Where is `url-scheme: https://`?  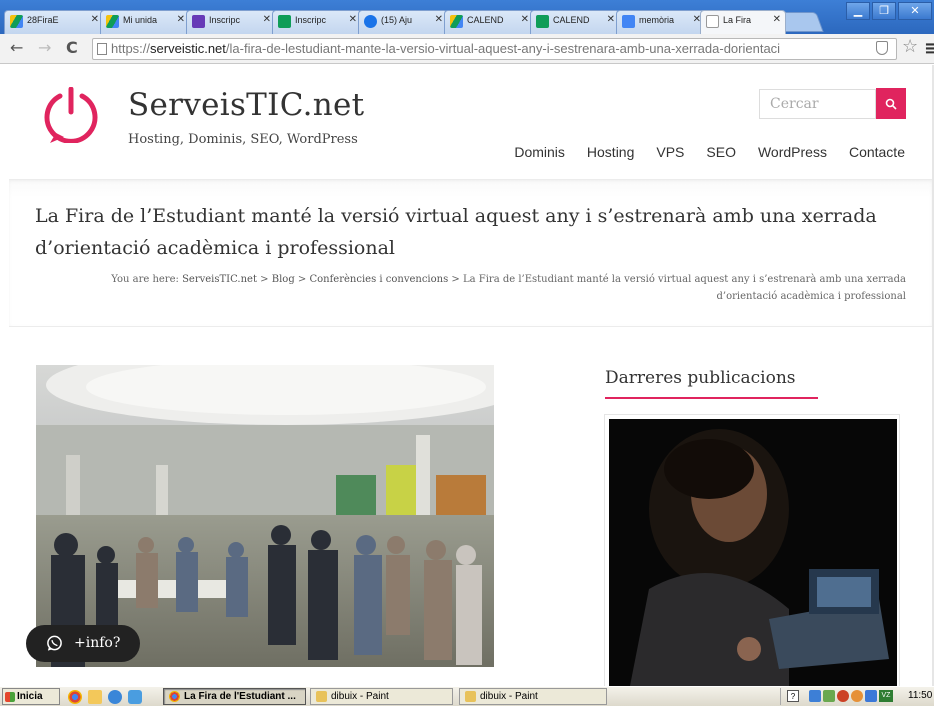
url-scheme: https:// is located at coordinates (131, 48).